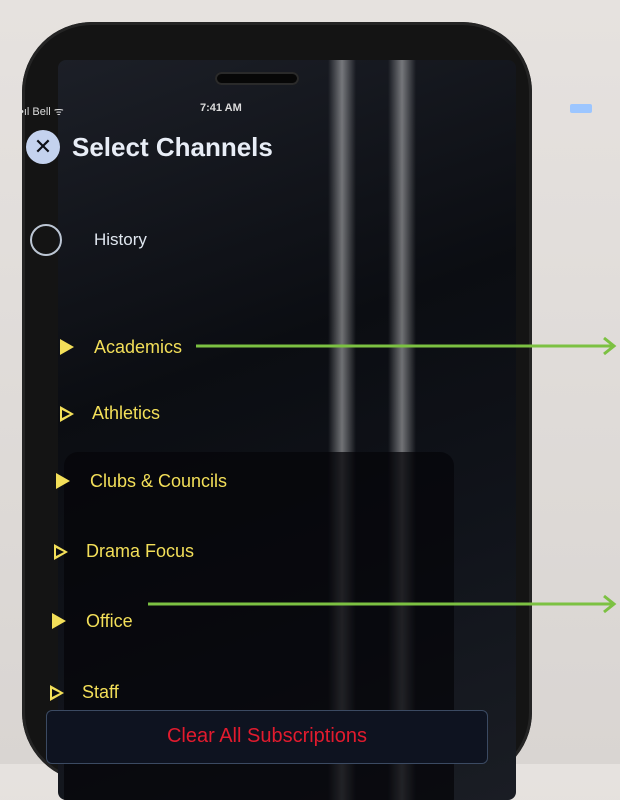 The height and width of the screenshot is (800, 620). I want to click on arrow-office, so click(382, 604).